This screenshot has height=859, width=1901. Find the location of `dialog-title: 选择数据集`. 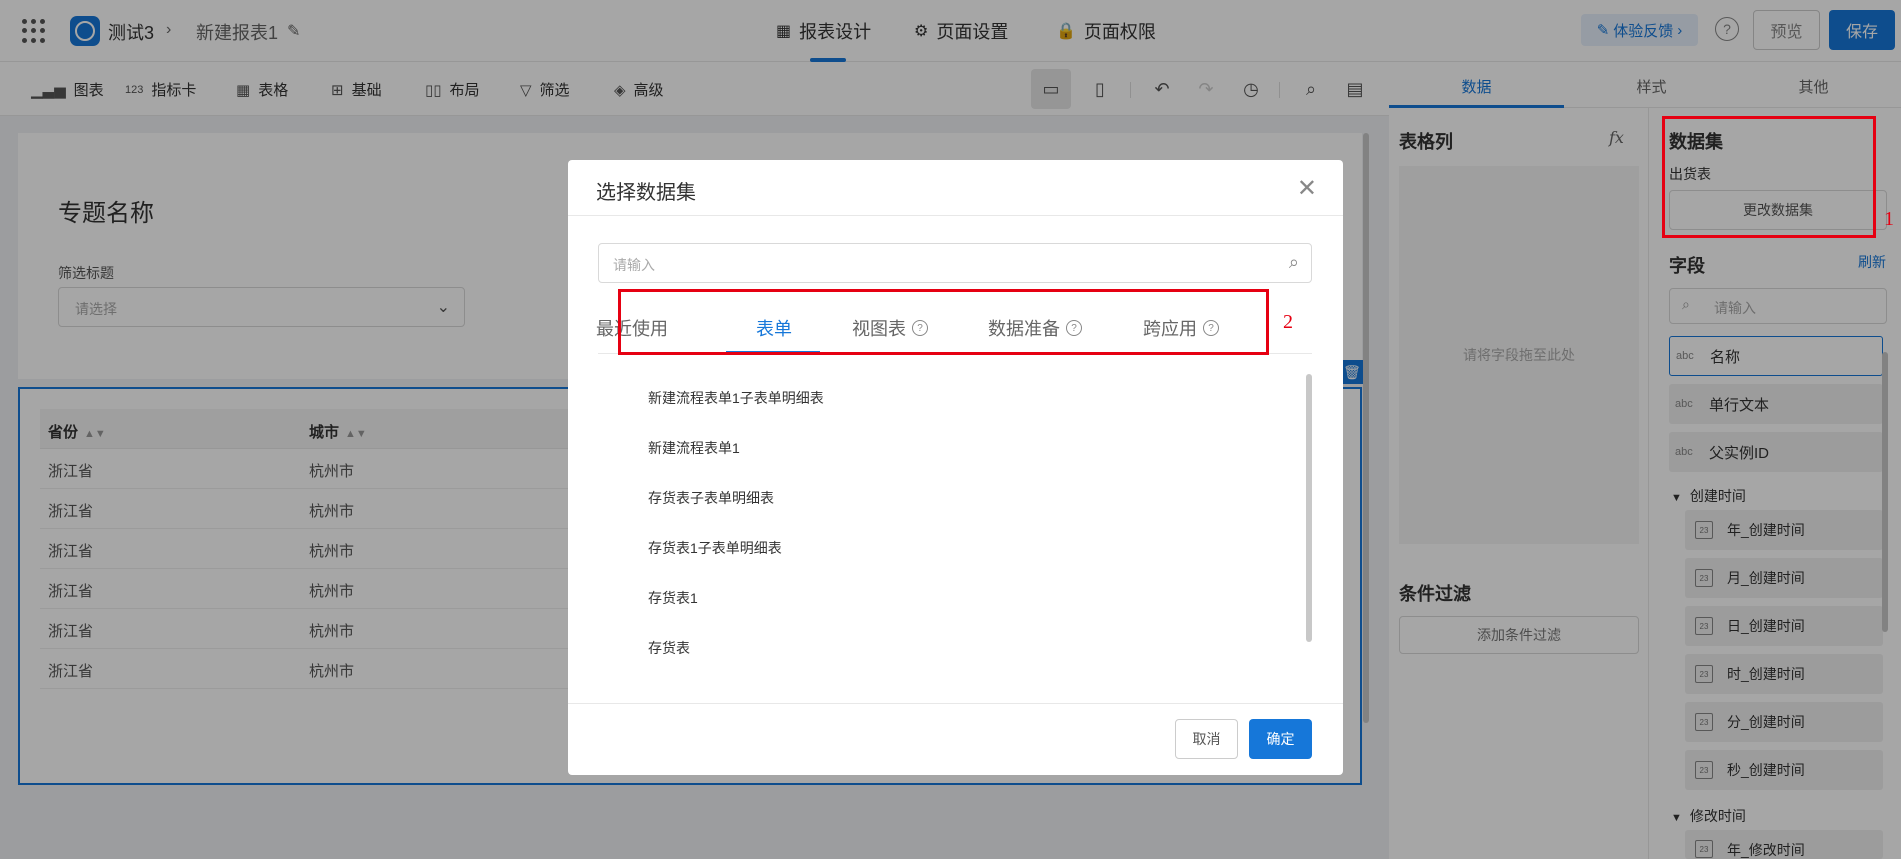

dialog-title: 选择数据集 is located at coordinates (646, 193).